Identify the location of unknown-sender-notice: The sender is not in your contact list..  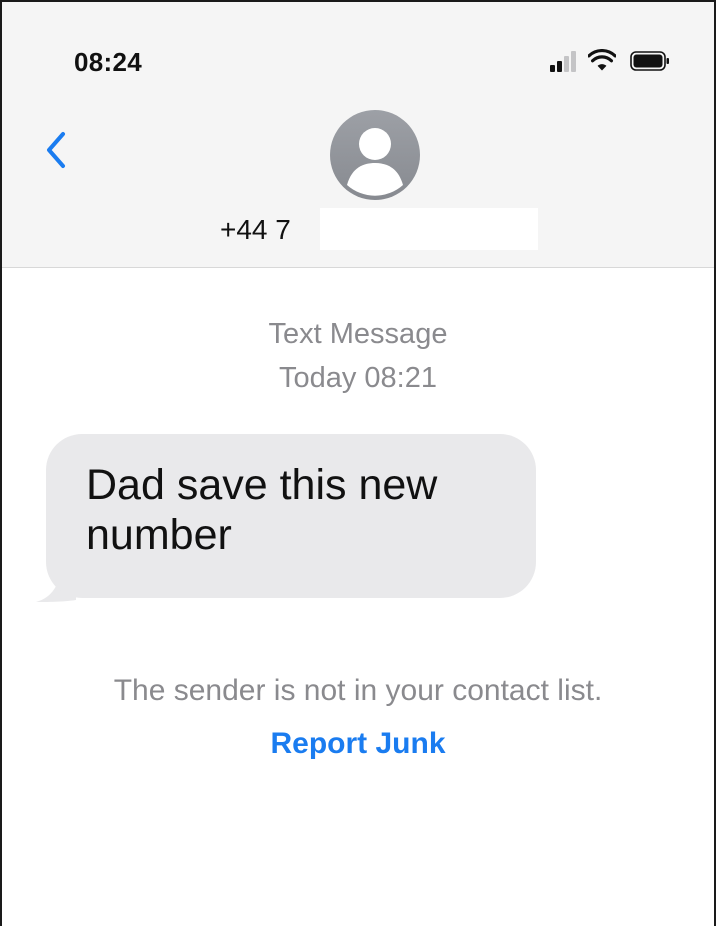
(358, 690).